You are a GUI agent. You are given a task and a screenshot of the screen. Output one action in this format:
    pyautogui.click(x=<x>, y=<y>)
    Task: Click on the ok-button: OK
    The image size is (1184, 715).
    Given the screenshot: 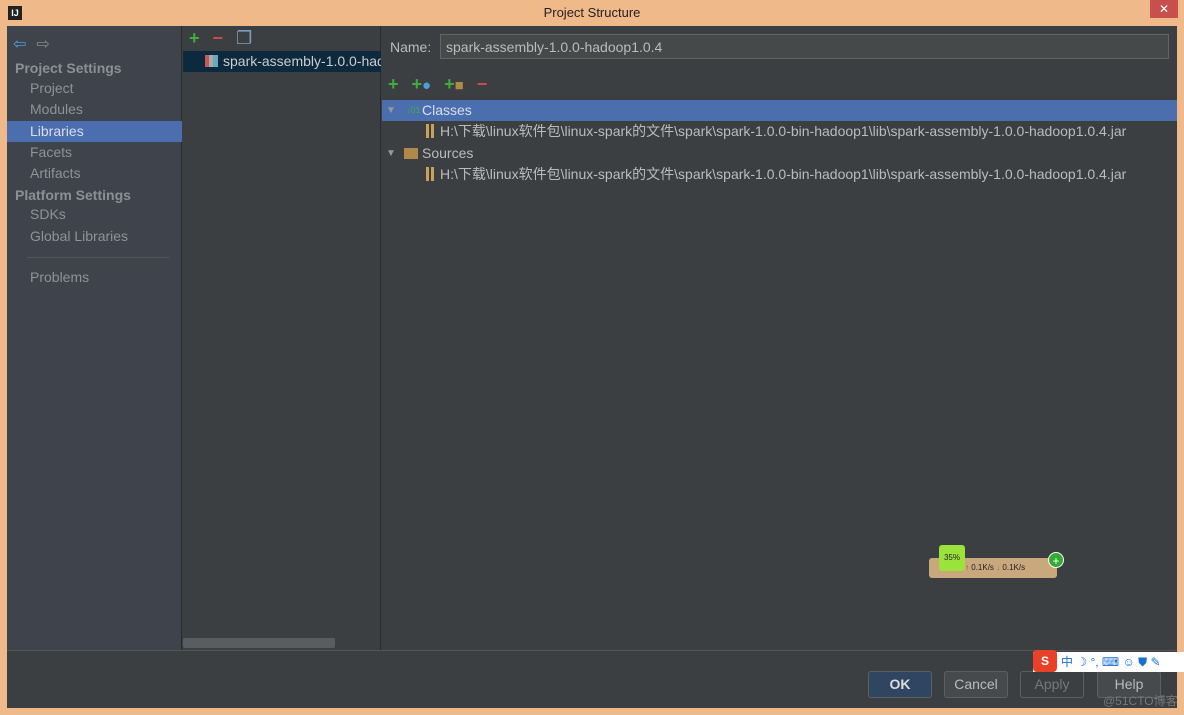 What is the action you would take?
    pyautogui.click(x=900, y=684)
    